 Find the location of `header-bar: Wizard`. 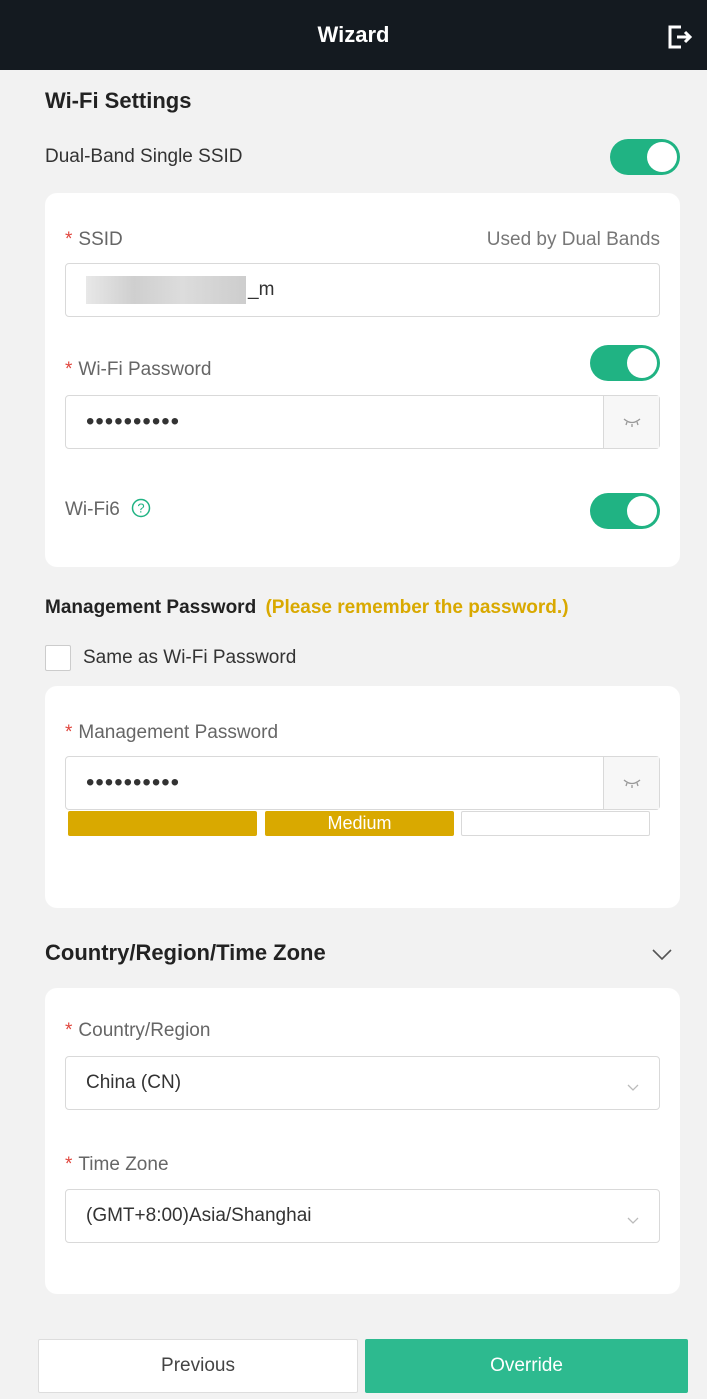

header-bar: Wizard is located at coordinates (353, 35).